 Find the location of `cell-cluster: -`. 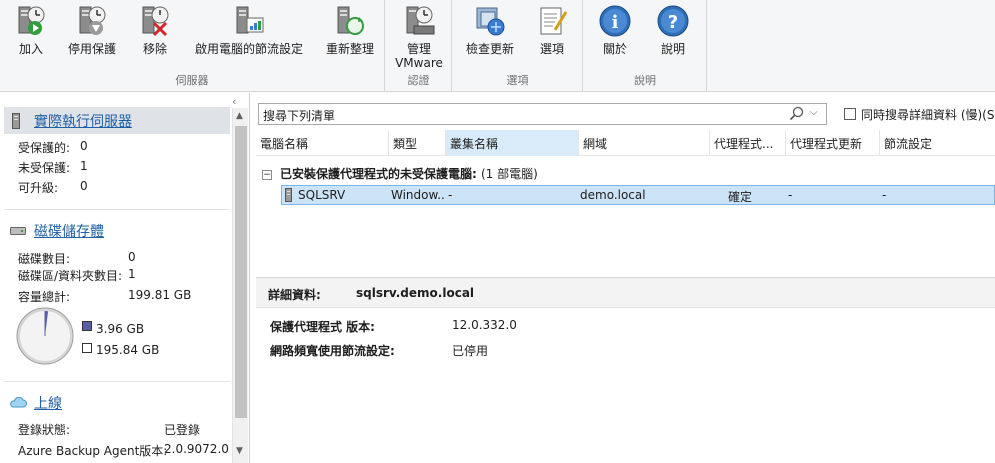

cell-cluster: - is located at coordinates (450, 195).